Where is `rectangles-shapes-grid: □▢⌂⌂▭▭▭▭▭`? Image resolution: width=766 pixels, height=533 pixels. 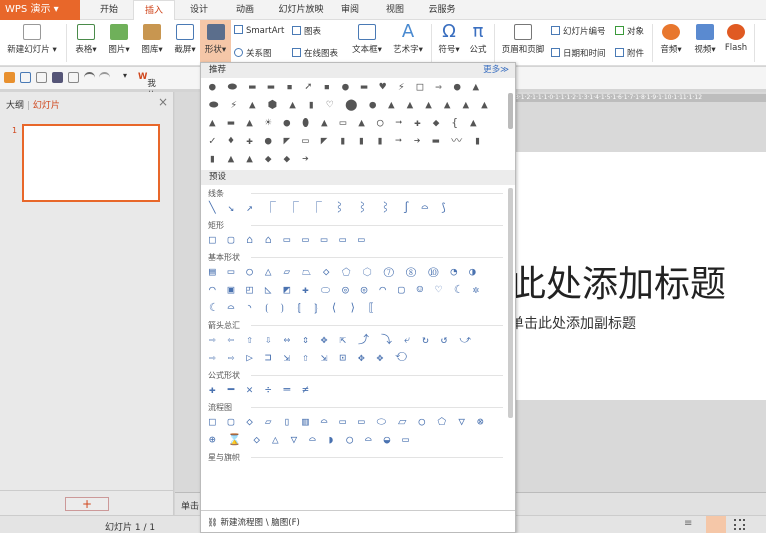 rectangles-shapes-grid: □▢⌂⌂▭▭▭▭▭ is located at coordinates (351, 240).